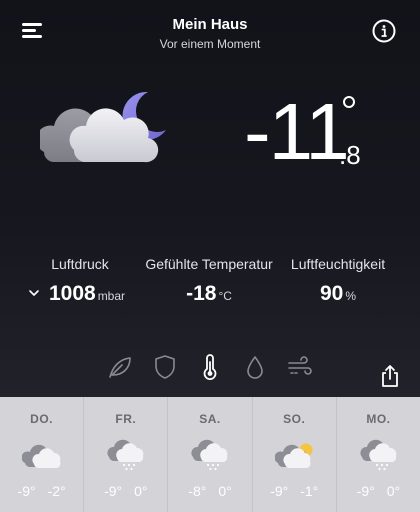 The image size is (420, 512). I want to click on feels-like-unit: °C, so click(225, 296).